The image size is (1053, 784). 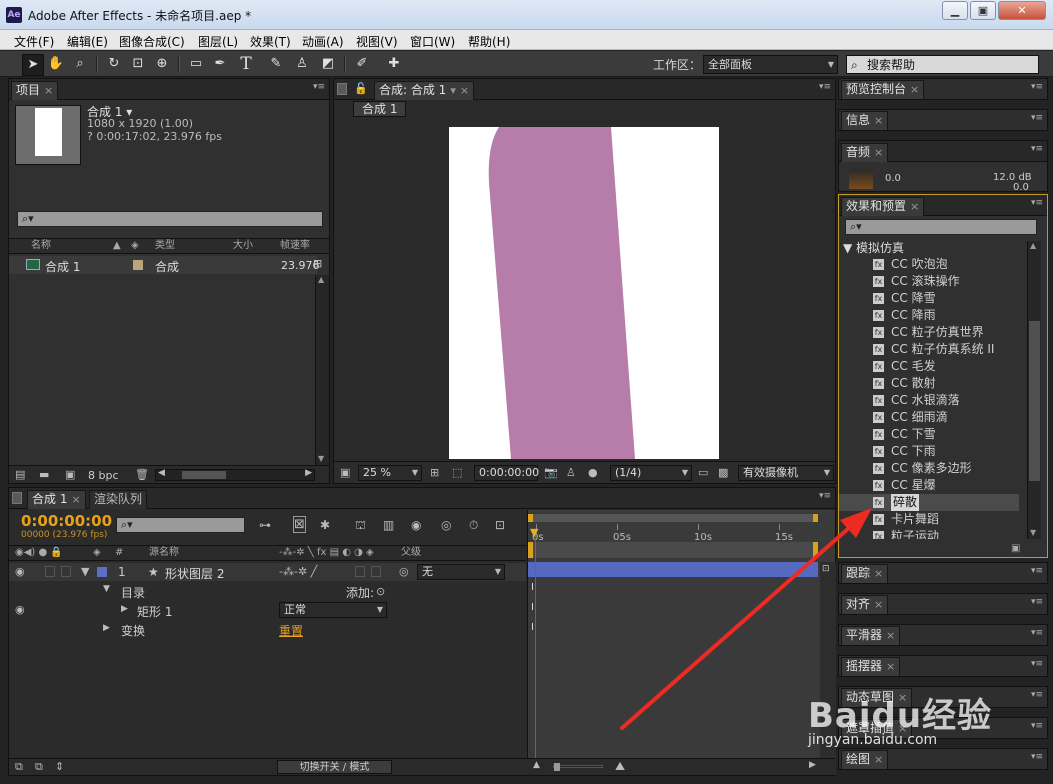 I want to click on baidu-jingyan-watermark: Baidu经验 jingyan.baidu.com, so click(x=928, y=718).